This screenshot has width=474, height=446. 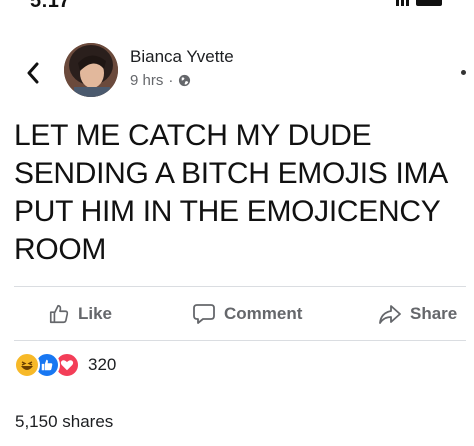 What do you see at coordinates (204, 314) in the screenshot?
I see `comment-icon` at bounding box center [204, 314].